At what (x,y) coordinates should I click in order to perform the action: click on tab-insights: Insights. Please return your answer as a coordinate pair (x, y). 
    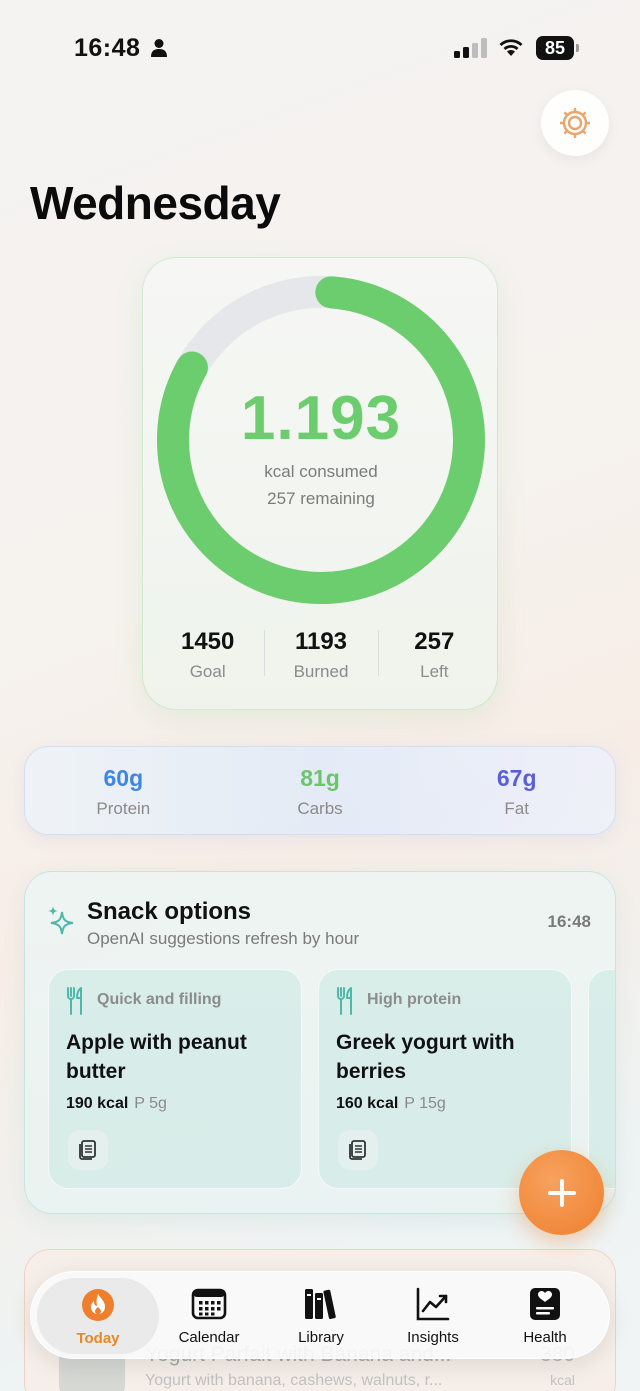
    Looking at the image, I should click on (433, 1316).